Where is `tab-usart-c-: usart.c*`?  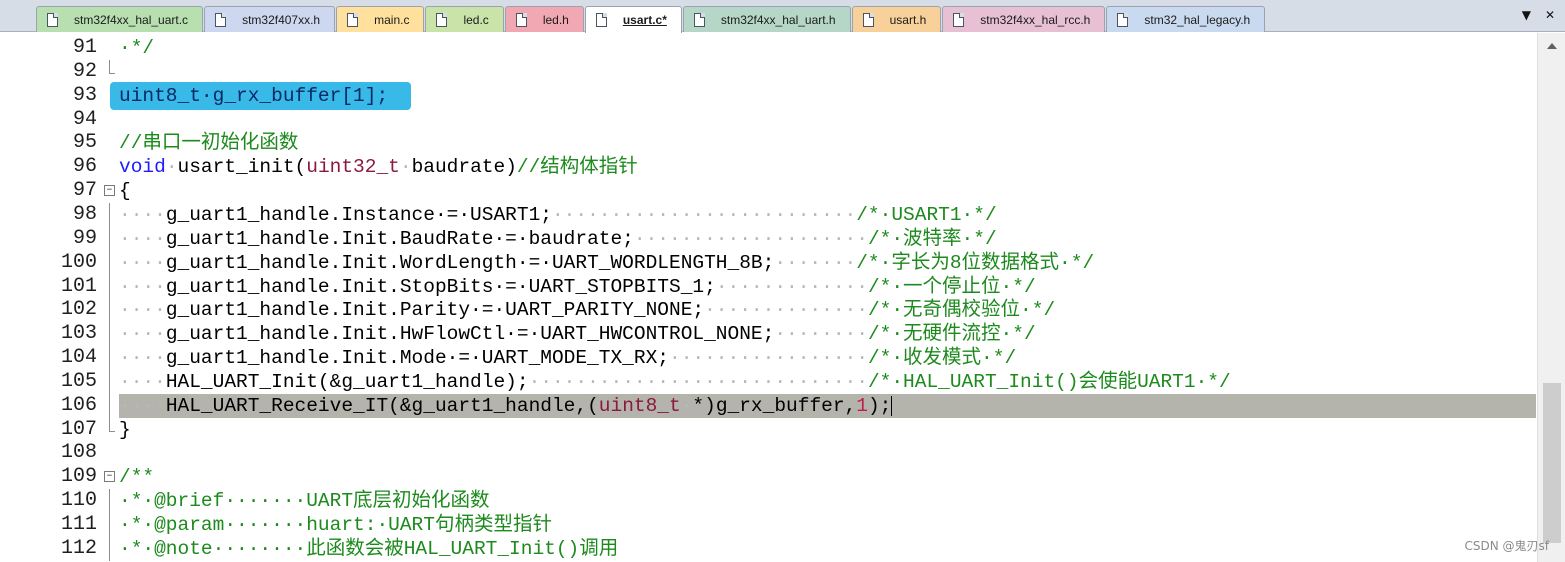
tab-usart-c-: usart.c* is located at coordinates (633, 19).